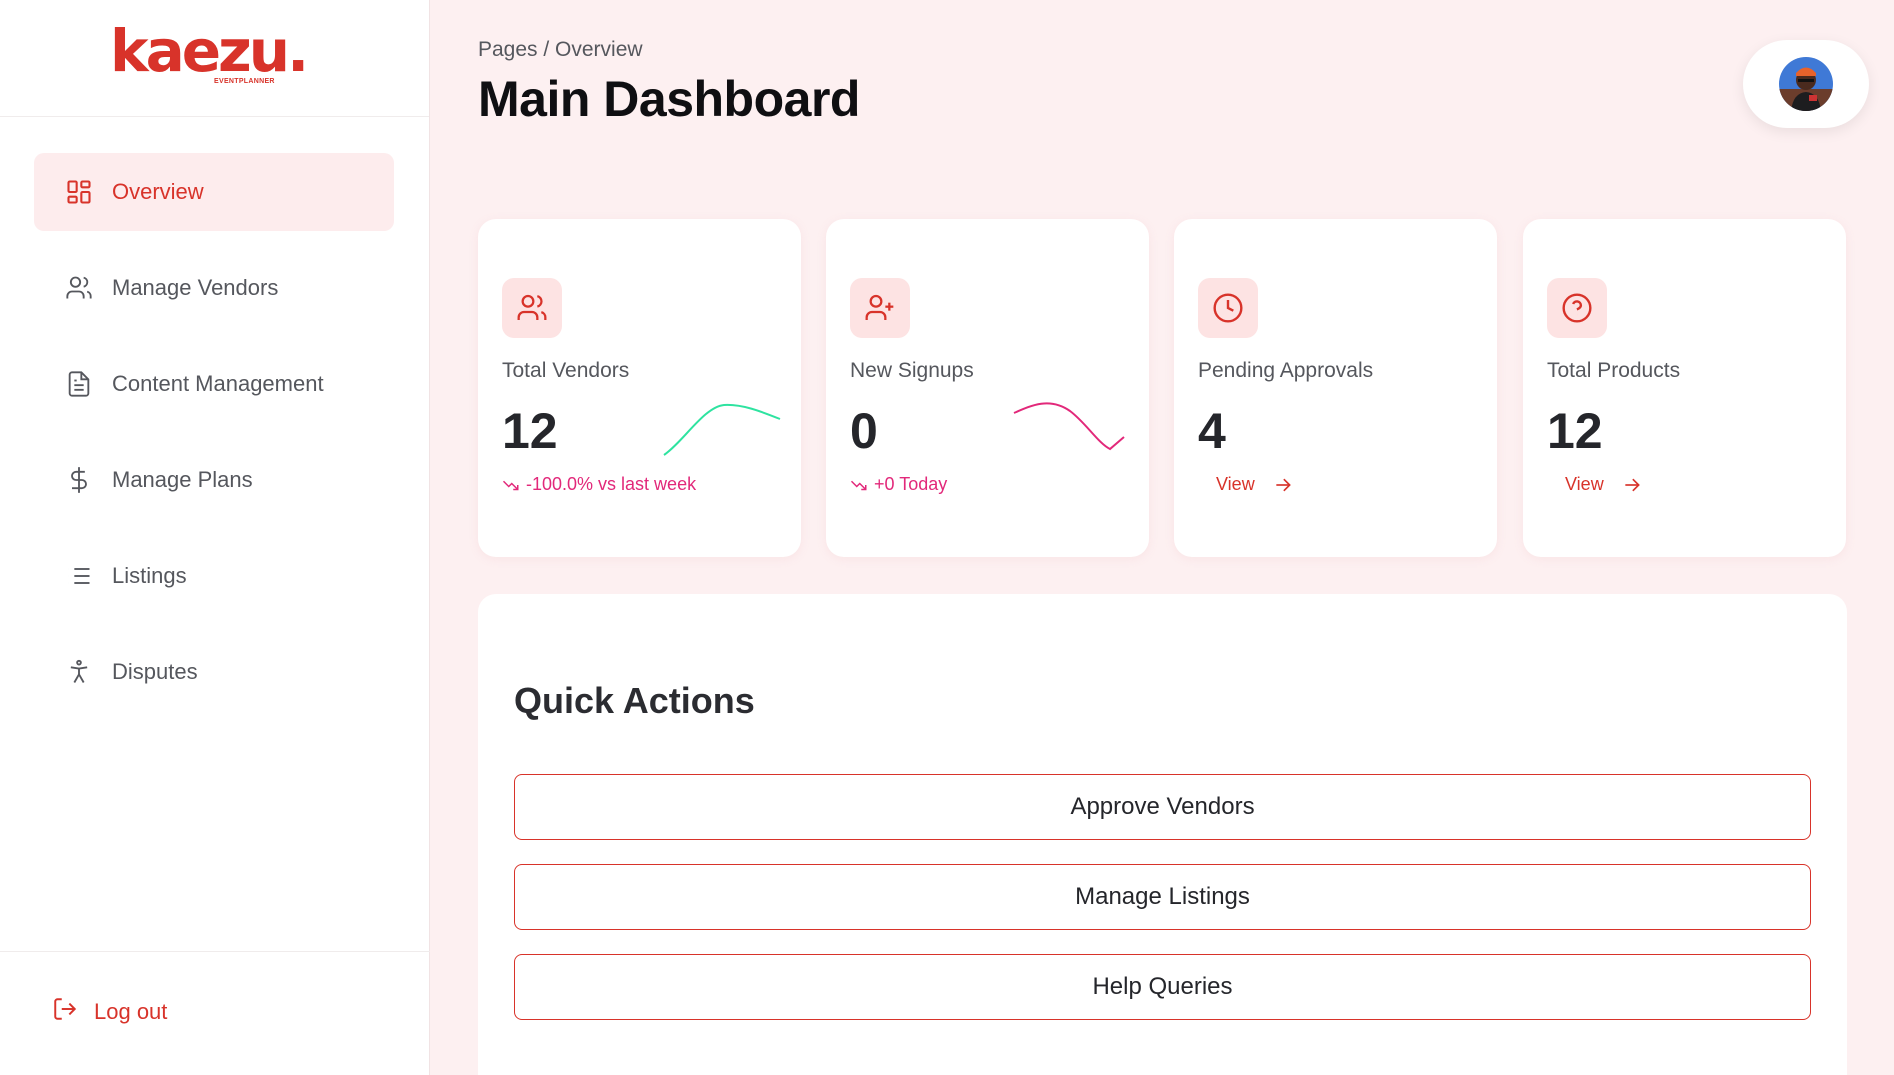  What do you see at coordinates (214, 672) in the screenshot?
I see `sidebar-item-disputes: Disputes` at bounding box center [214, 672].